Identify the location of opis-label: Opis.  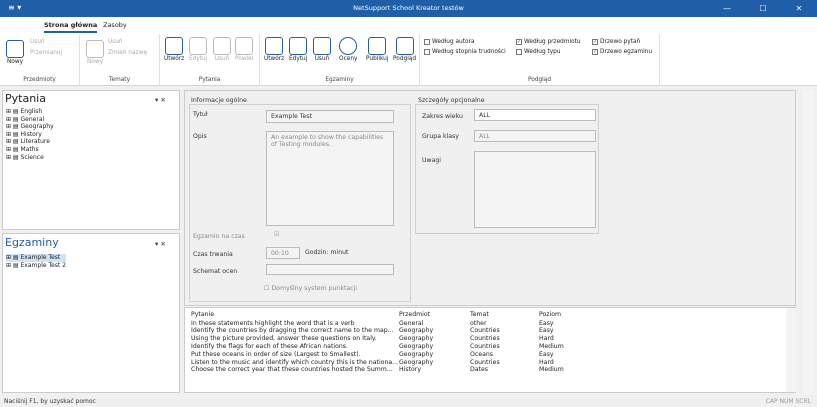
(200, 136).